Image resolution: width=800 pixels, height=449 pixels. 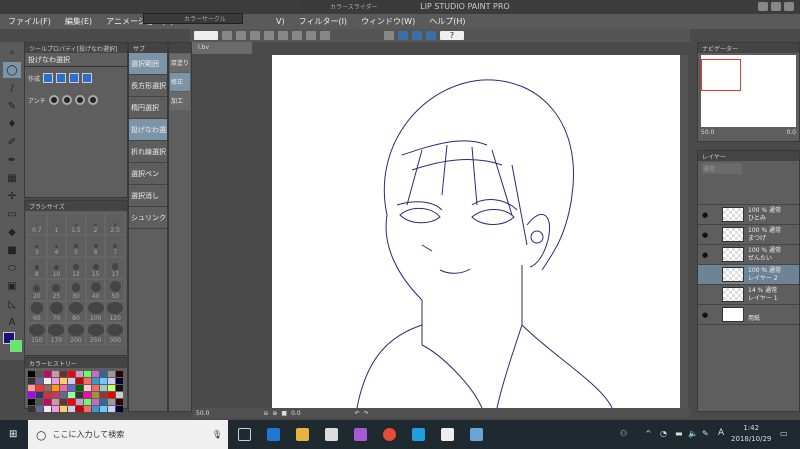 What do you see at coordinates (37, 334) in the screenshot?
I see `brush-size-option: 150` at bounding box center [37, 334].